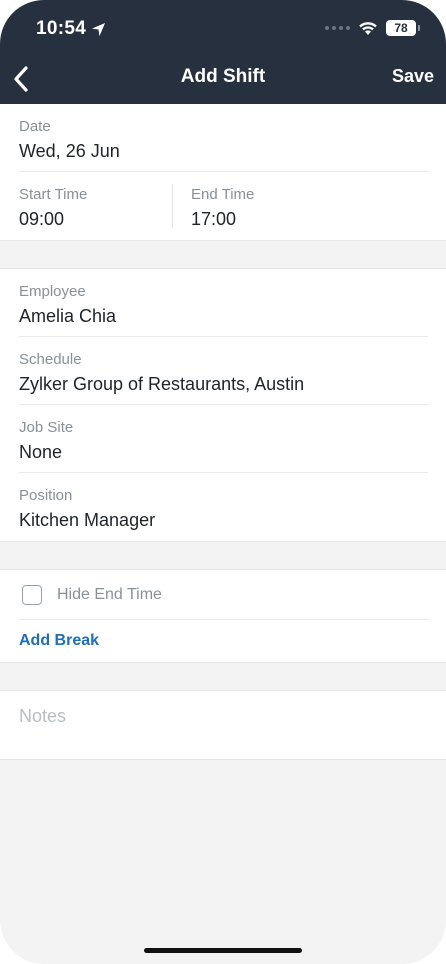 The height and width of the screenshot is (964, 446). Describe the element at coordinates (61, 28) in the screenshot. I see `clock-text: 10:54` at that location.